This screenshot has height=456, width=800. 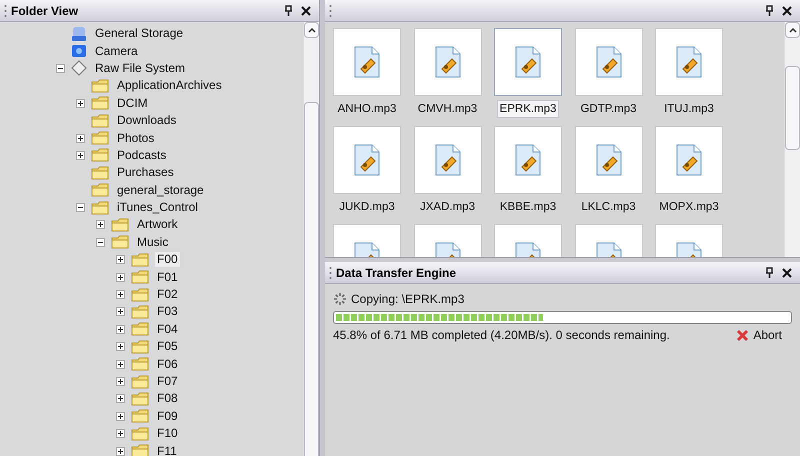 What do you see at coordinates (608, 109) in the screenshot?
I see `file-name: GDTP.mp3` at bounding box center [608, 109].